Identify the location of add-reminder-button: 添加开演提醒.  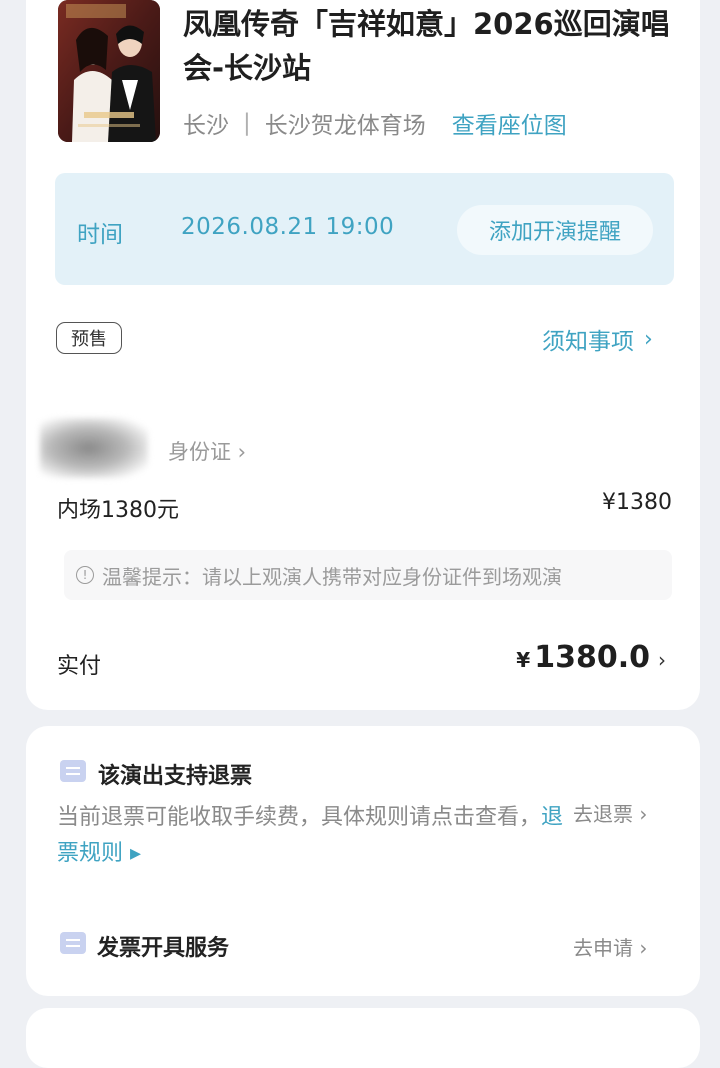
(555, 230).